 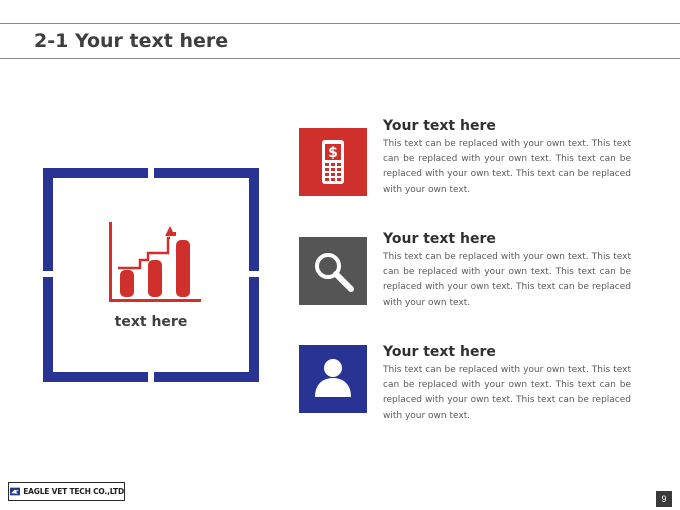 I want to click on panel-caption: text here, so click(x=151, y=322).